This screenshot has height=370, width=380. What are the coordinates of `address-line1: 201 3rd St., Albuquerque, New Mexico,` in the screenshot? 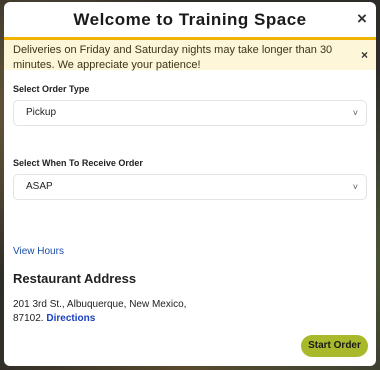 It's located at (100, 304).